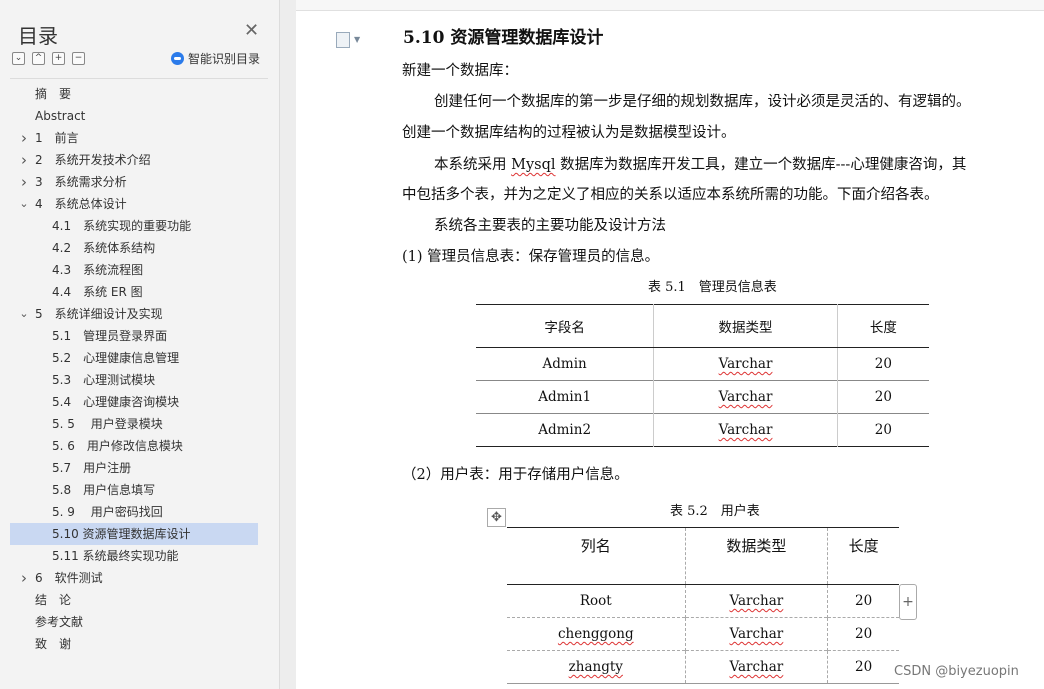 This screenshot has height=689, width=1044. What do you see at coordinates (81, 182) in the screenshot?
I see `toc-item-label: 3 系统需求分析` at bounding box center [81, 182].